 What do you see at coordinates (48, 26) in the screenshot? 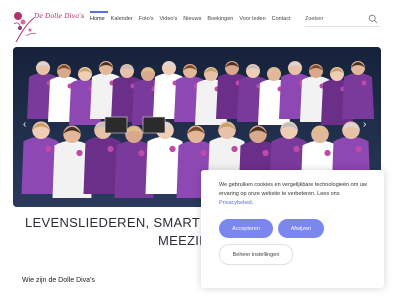
I see `site-logo: De Dolle Diva's` at bounding box center [48, 26].